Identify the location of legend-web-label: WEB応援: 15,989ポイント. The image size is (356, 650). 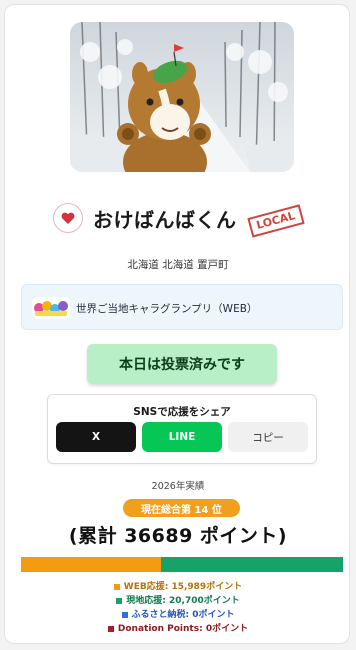
(183, 587).